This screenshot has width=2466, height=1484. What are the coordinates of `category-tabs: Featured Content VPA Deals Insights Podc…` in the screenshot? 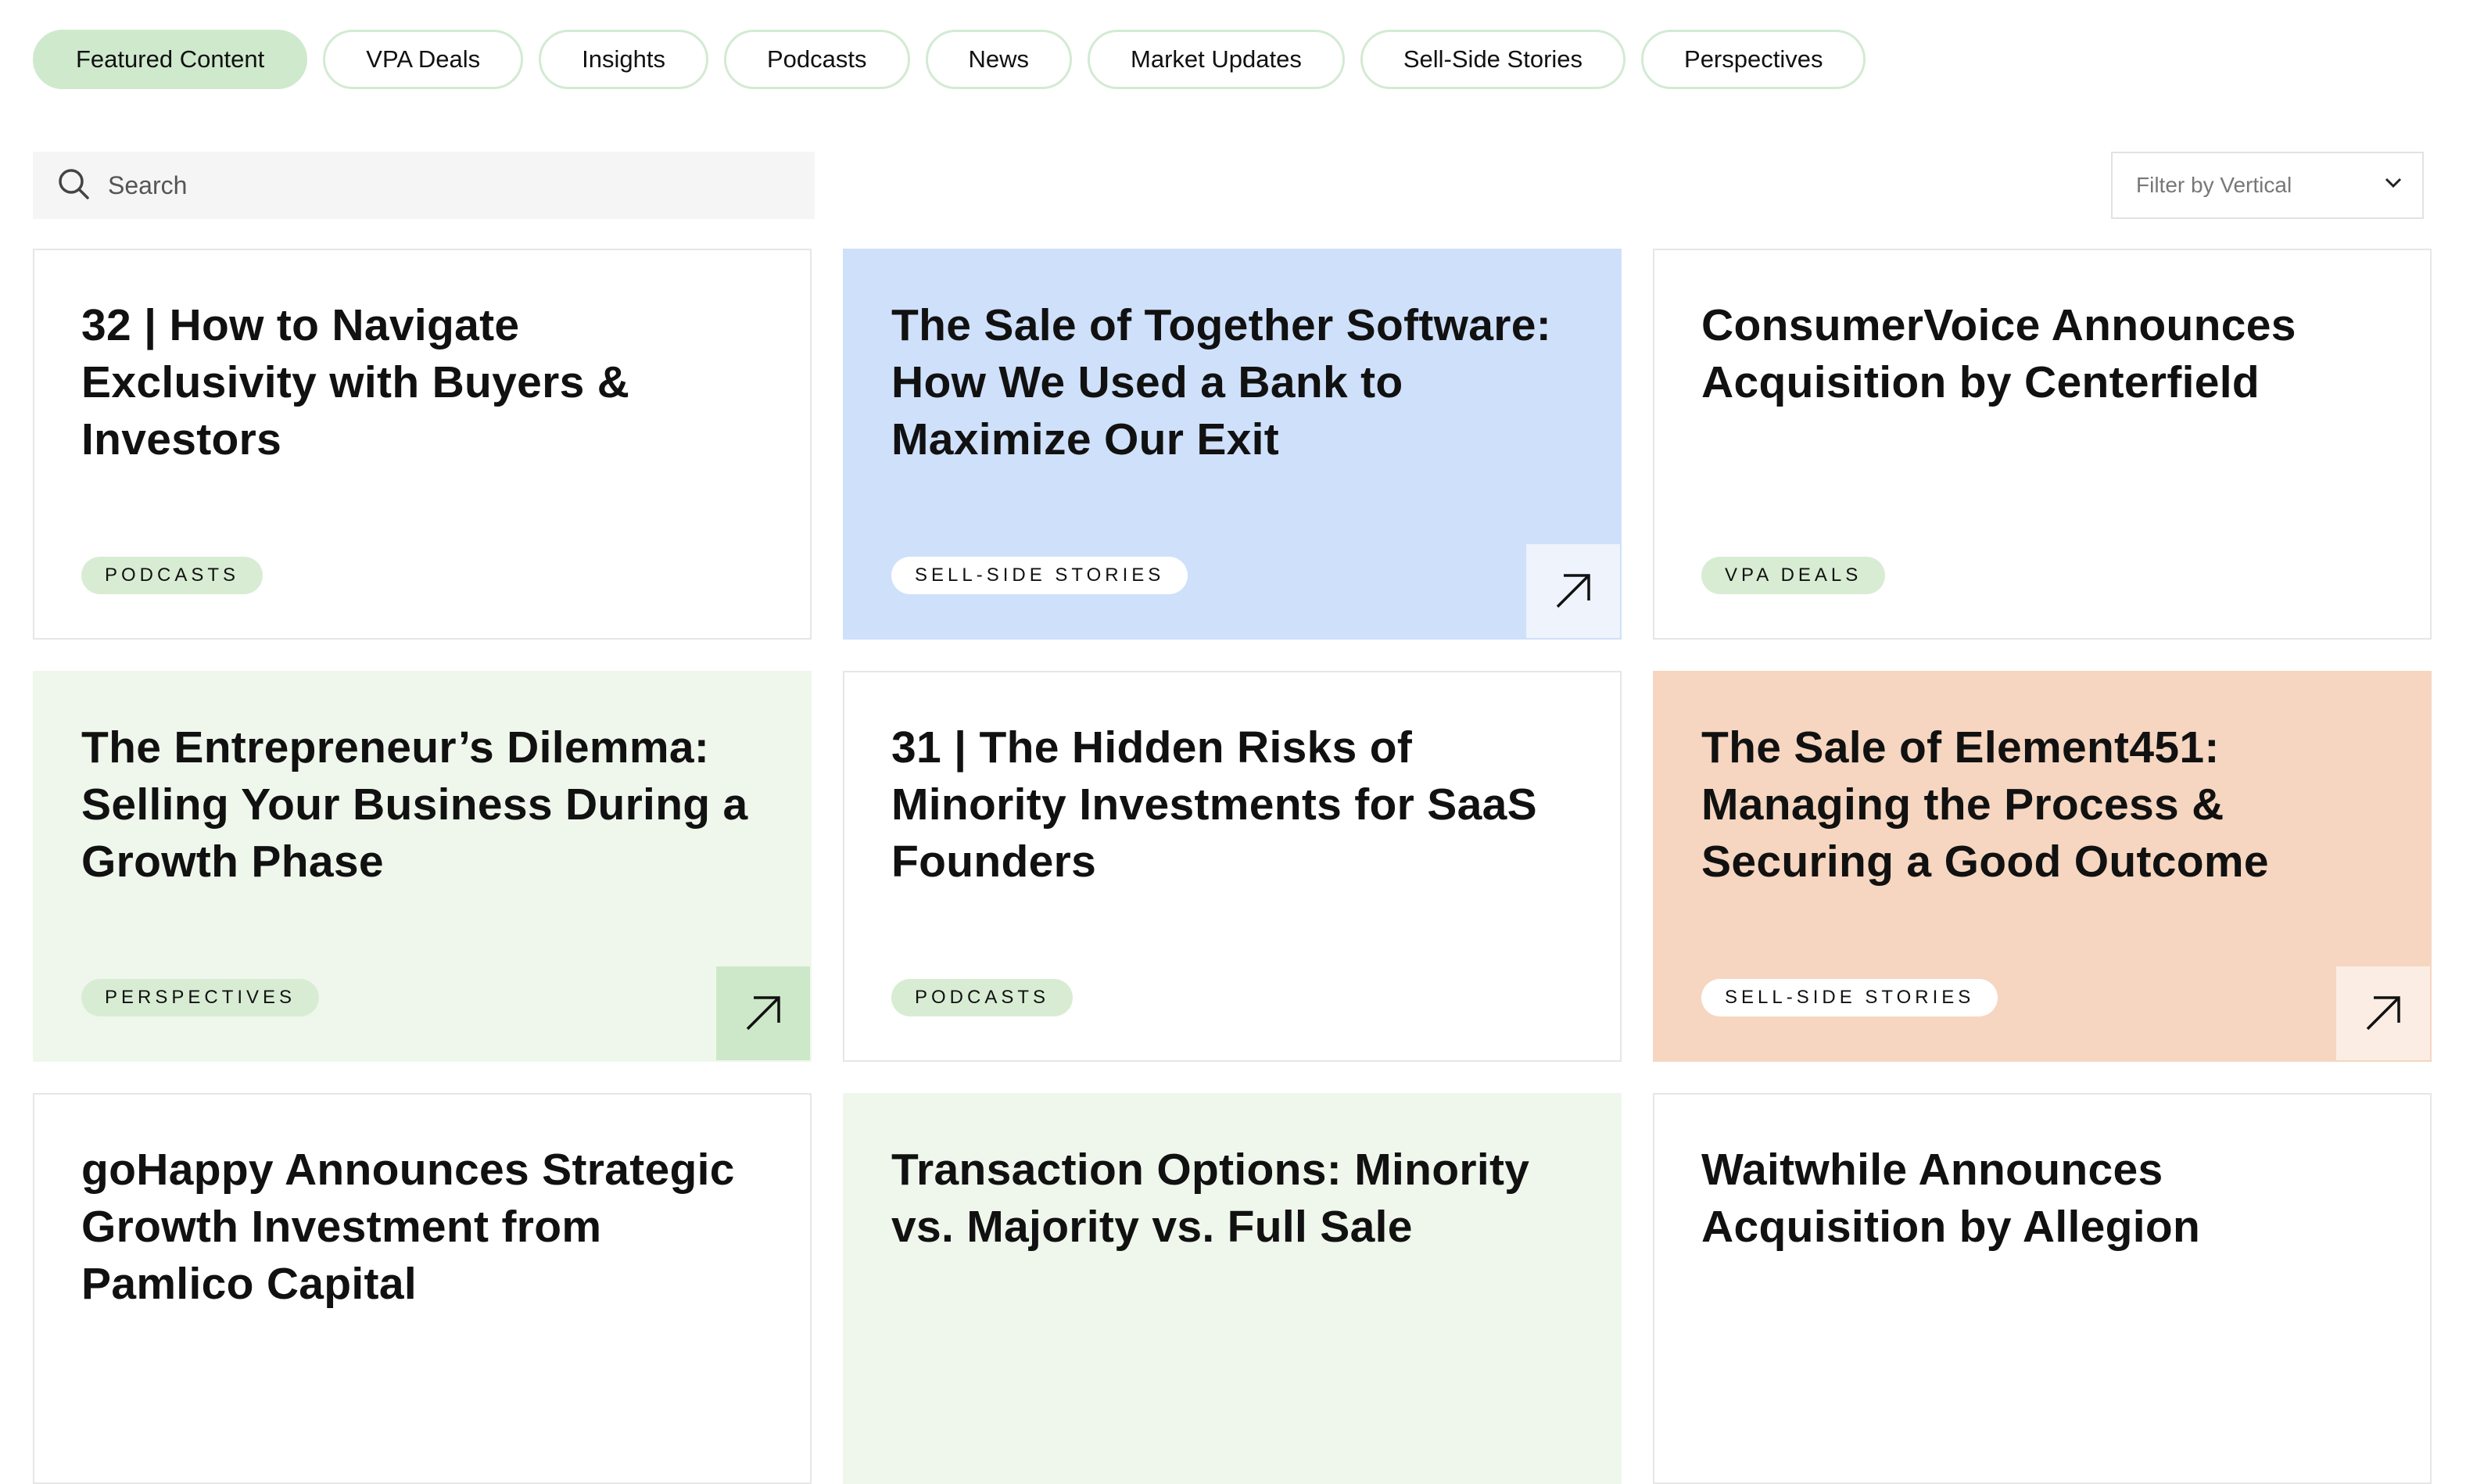 It's located at (949, 59).